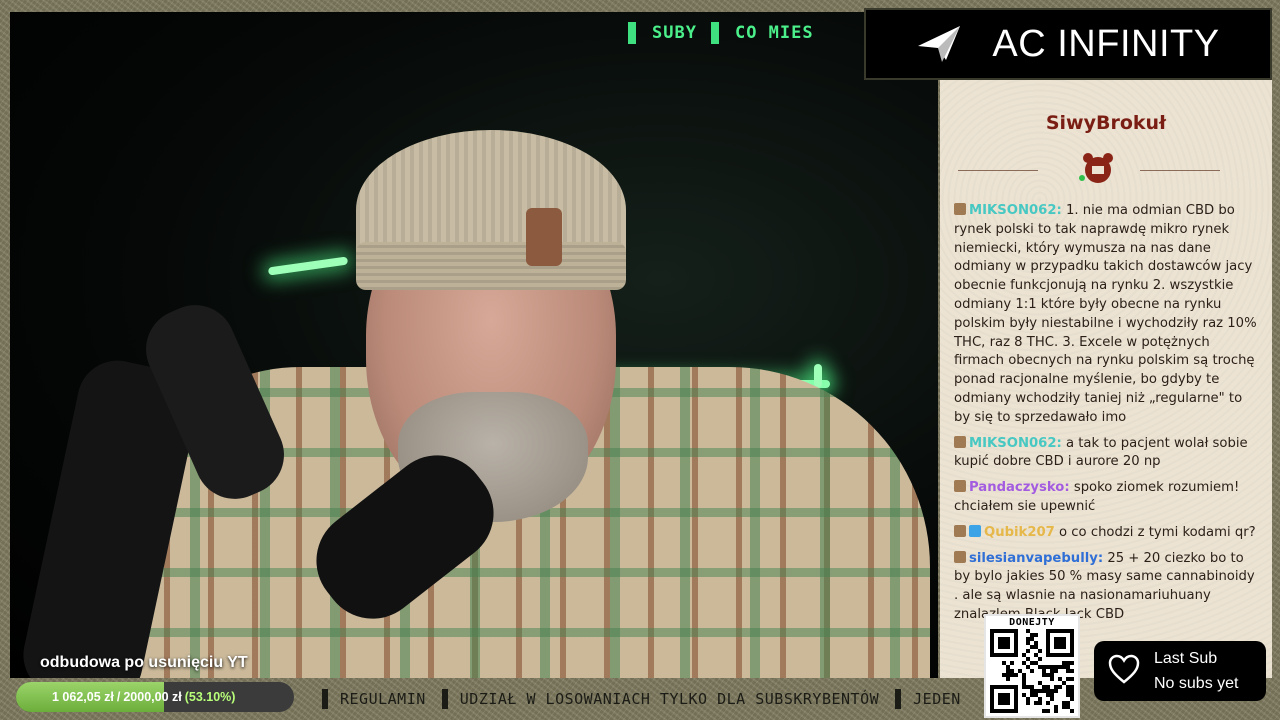  I want to click on ticker-text: JEDEN, so click(937, 699).